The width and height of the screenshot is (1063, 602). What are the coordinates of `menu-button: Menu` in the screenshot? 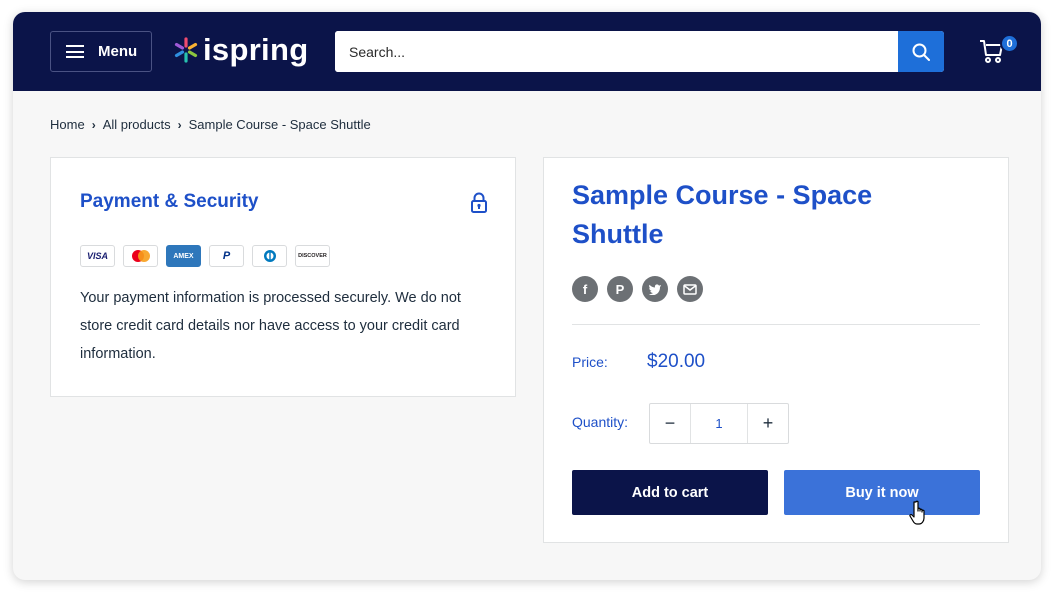 It's located at (101, 51).